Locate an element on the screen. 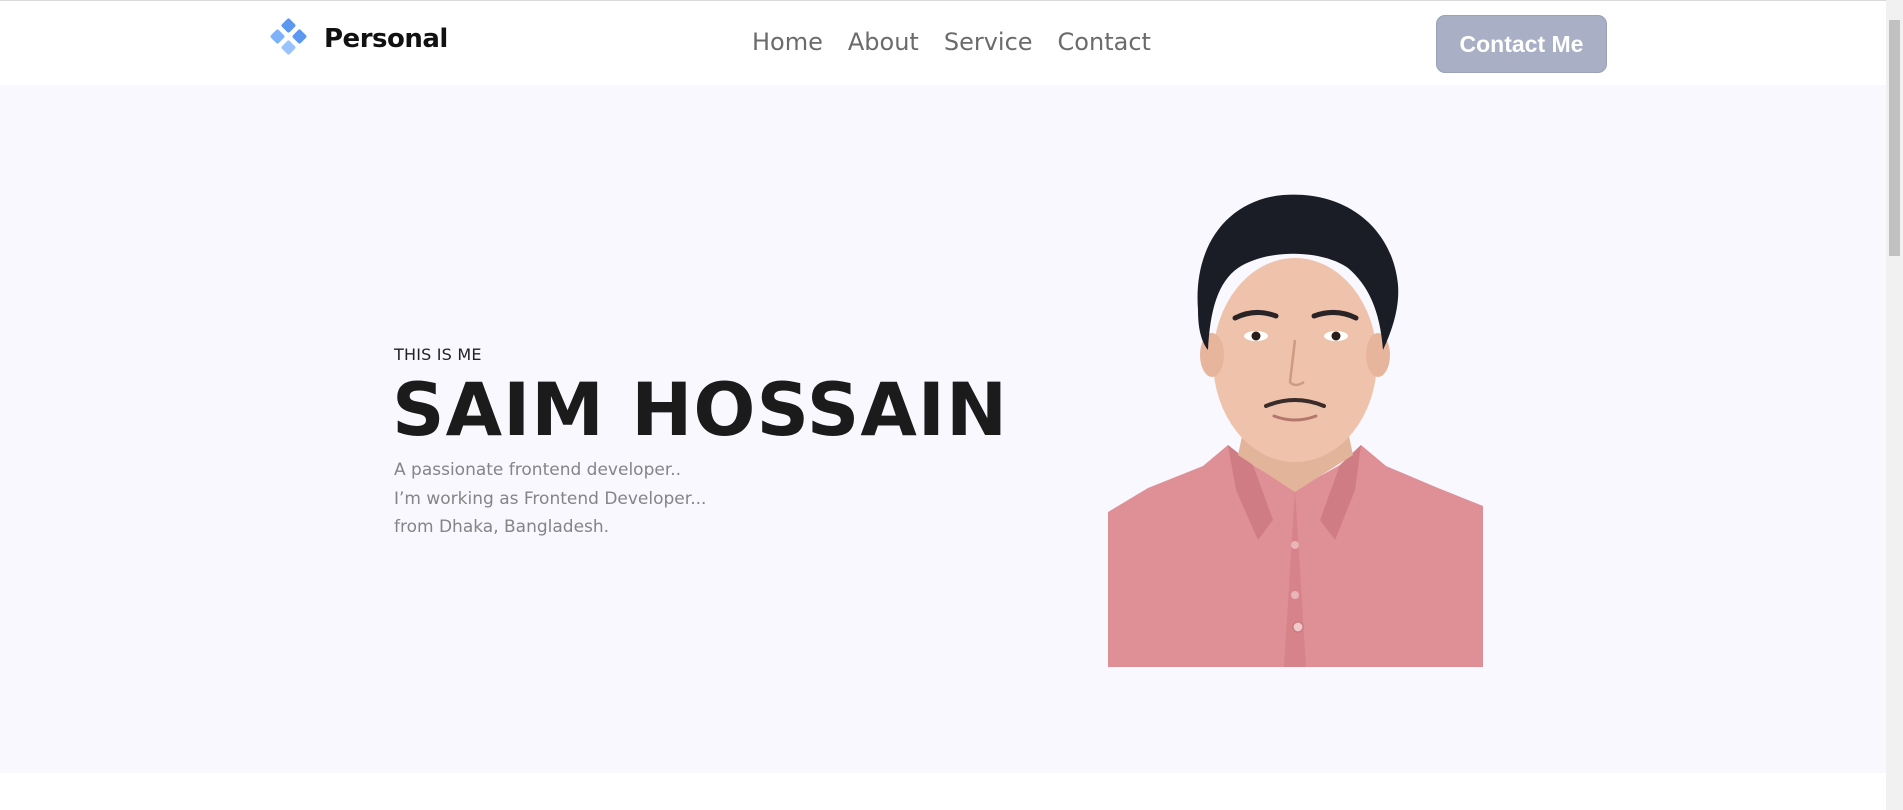 This screenshot has height=810, width=1903. bio-line: from Dhaka, Bangladesh. is located at coordinates (502, 527).